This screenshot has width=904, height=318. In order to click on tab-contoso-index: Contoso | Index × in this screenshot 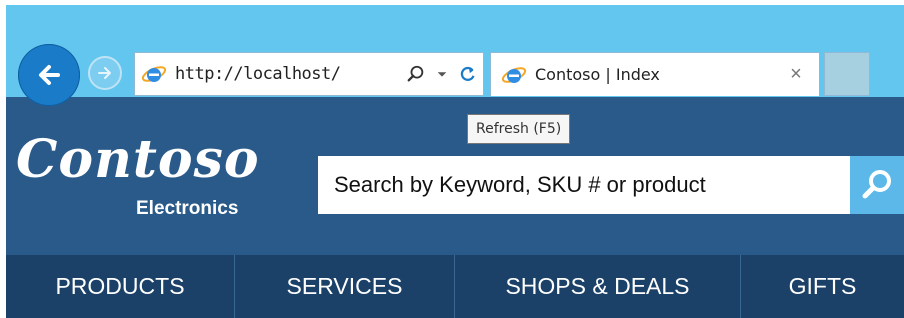, I will do `click(655, 74)`.